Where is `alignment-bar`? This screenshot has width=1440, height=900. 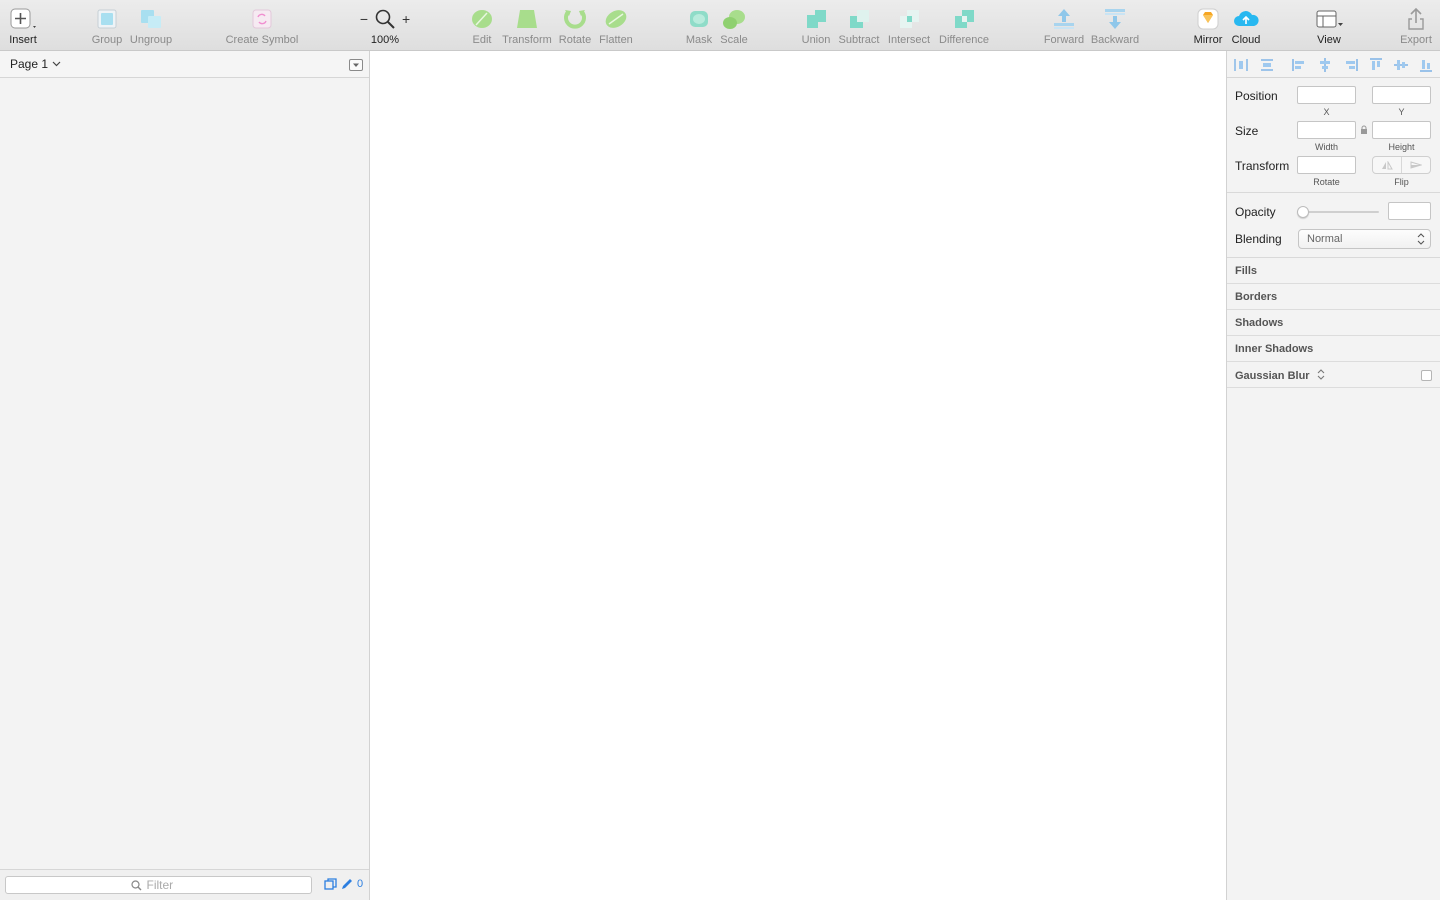
alignment-bar is located at coordinates (1333, 64).